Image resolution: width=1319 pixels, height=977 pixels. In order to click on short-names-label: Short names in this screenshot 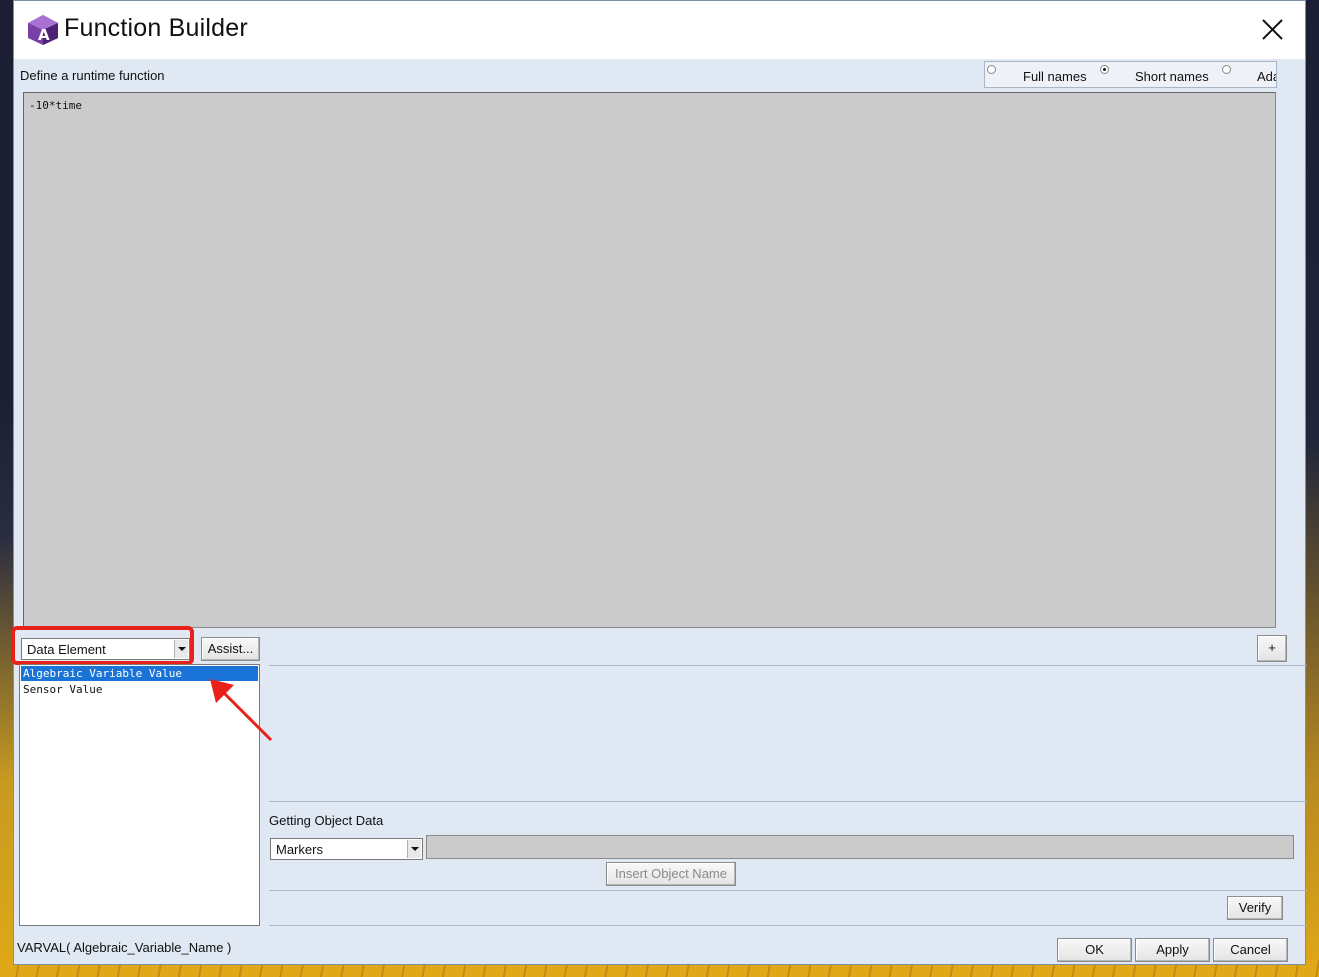, I will do `click(1172, 76)`.